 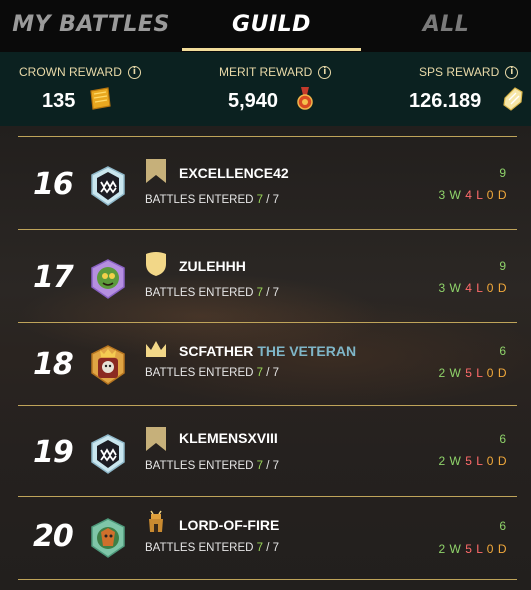 What do you see at coordinates (513, 99) in the screenshot?
I see `sps-crystal-icon` at bounding box center [513, 99].